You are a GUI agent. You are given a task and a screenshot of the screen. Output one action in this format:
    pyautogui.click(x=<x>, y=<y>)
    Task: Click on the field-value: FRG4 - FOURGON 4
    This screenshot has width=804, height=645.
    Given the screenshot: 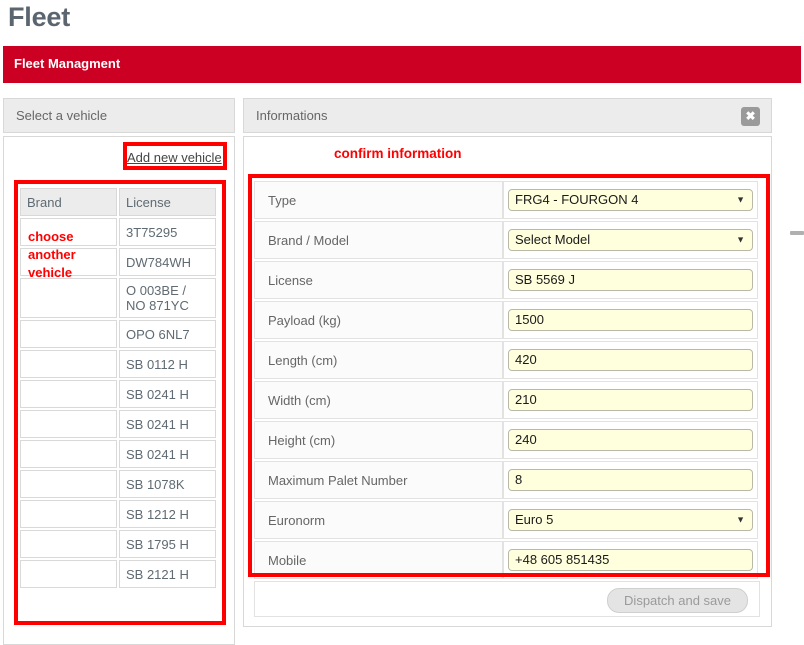 What is the action you would take?
    pyautogui.click(x=577, y=199)
    